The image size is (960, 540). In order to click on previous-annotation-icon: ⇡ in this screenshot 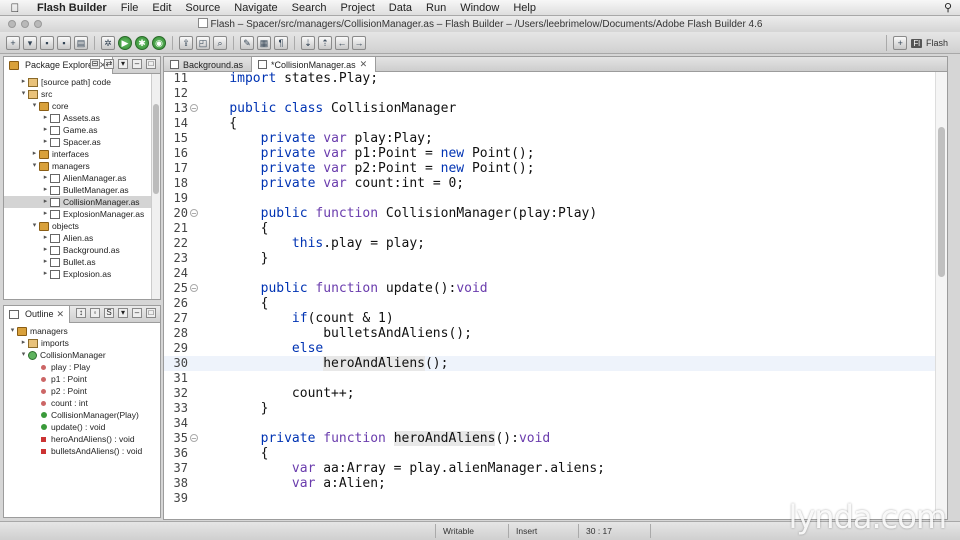, I will do `click(325, 42)`.